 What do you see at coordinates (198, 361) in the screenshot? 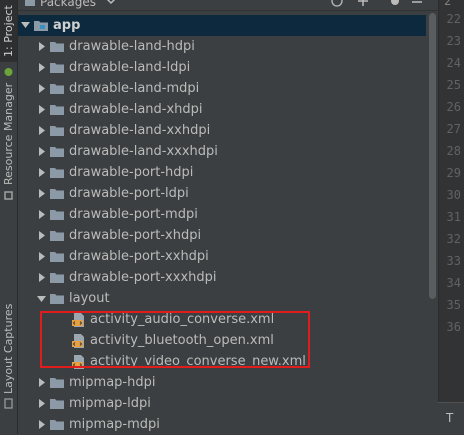
I see `tree-label-file: activity_video_converse_new.xml` at bounding box center [198, 361].